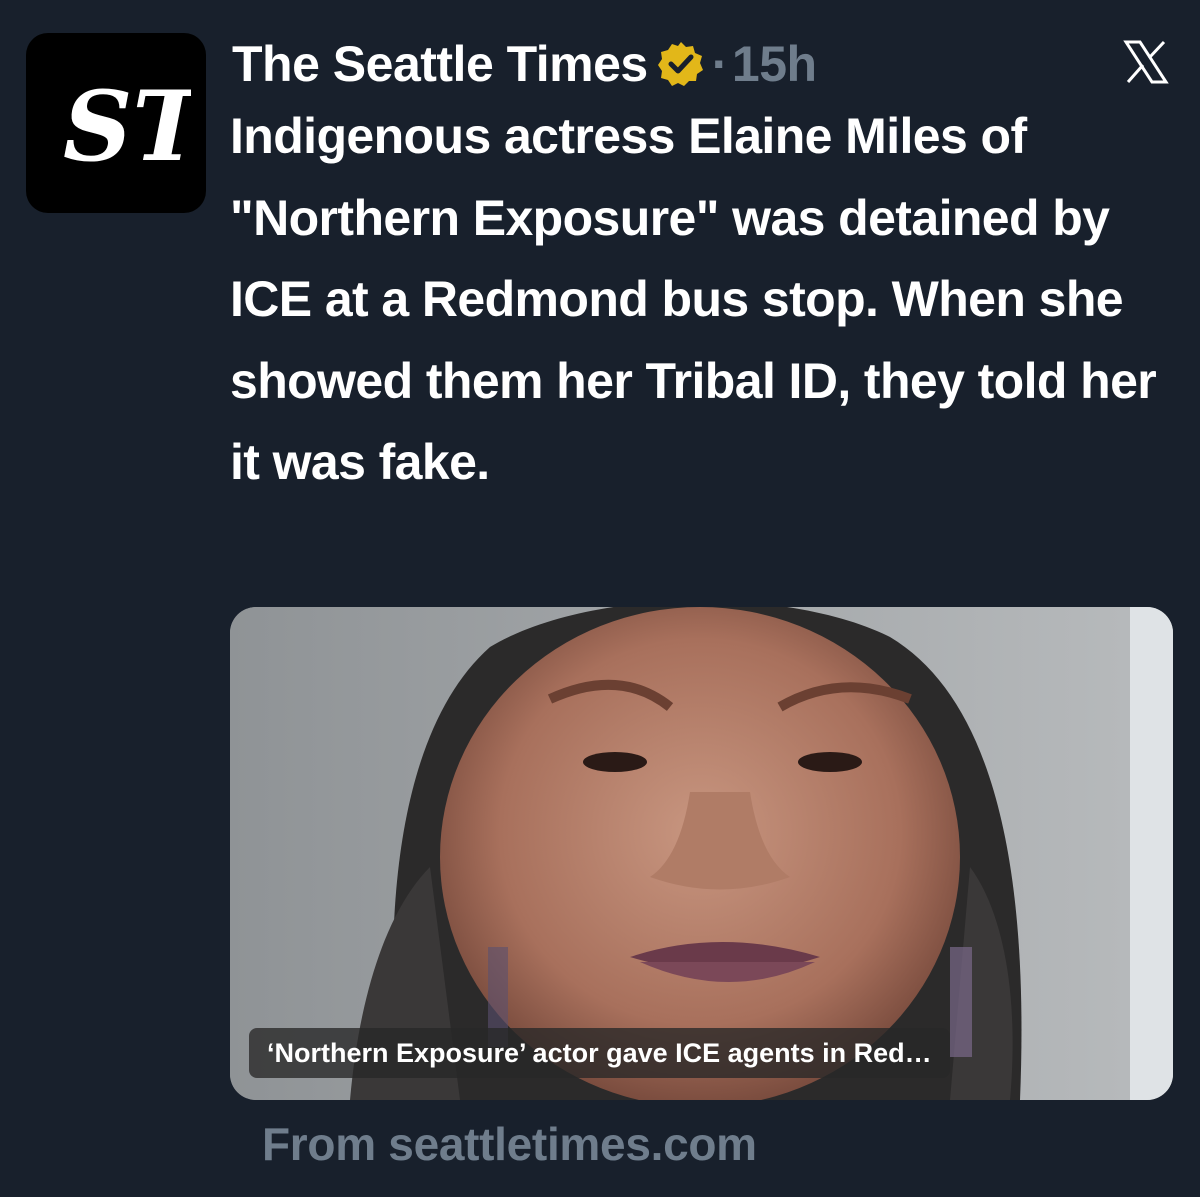  I want to click on svg-text: ST, so click(127, 126).